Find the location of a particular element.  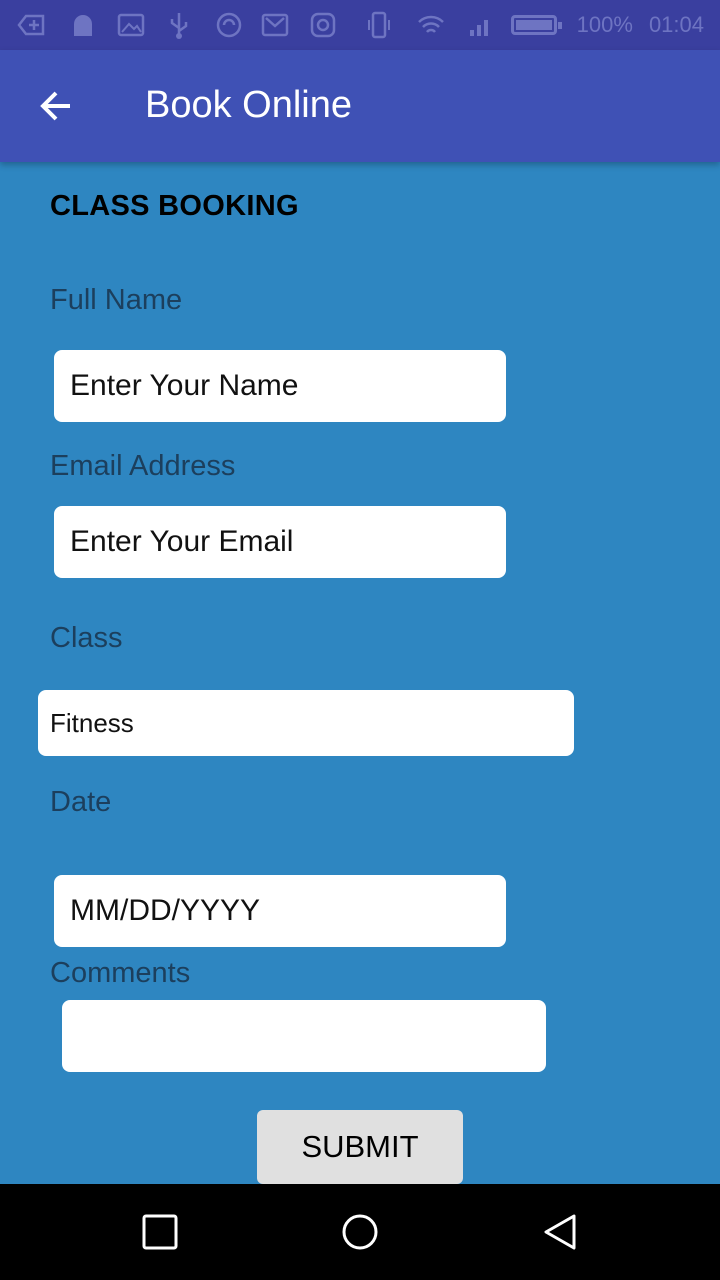

phone-vibrate-icon is located at coordinates (379, 25).